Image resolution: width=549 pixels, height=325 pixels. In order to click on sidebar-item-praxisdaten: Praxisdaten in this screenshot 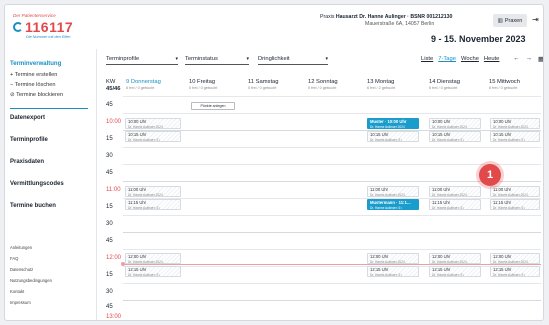, I will do `click(27, 162)`.